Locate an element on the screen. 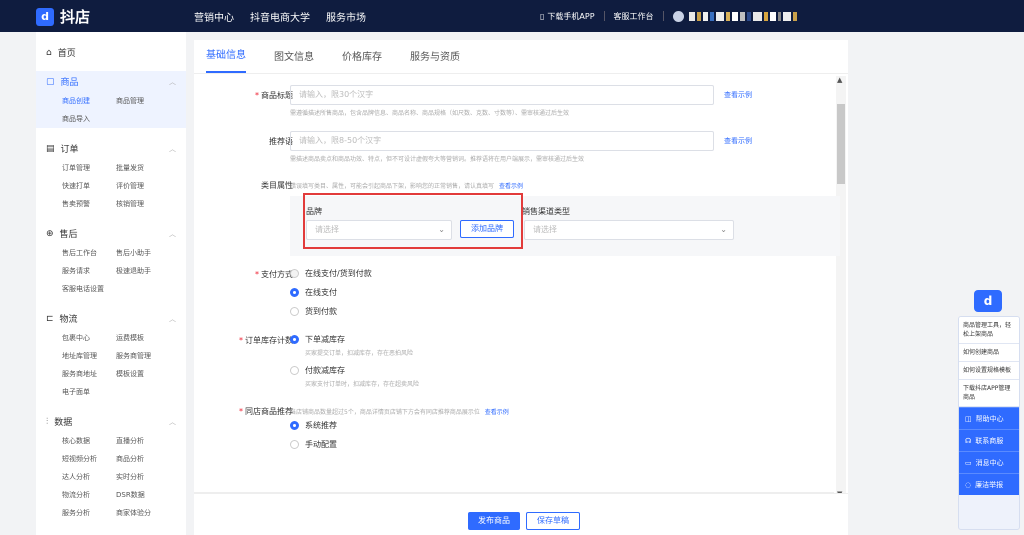 The height and width of the screenshot is (535, 1024). sidebar-item: 订单管理 is located at coordinates (89, 168).